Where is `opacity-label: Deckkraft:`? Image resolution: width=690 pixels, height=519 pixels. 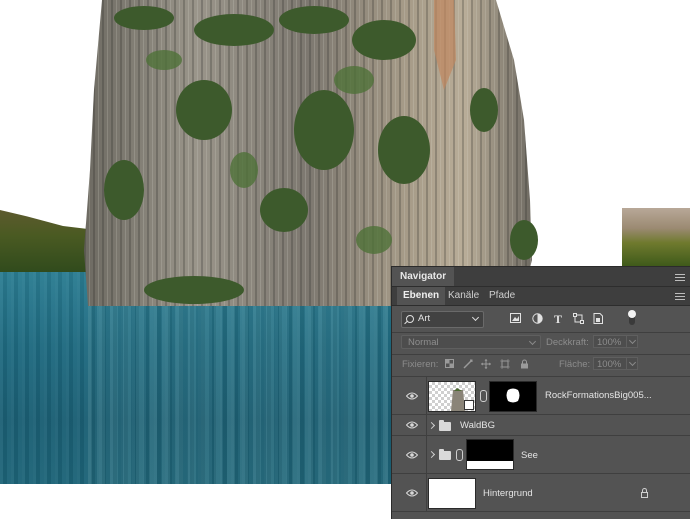
opacity-label: Deckkraft: is located at coordinates (567, 342).